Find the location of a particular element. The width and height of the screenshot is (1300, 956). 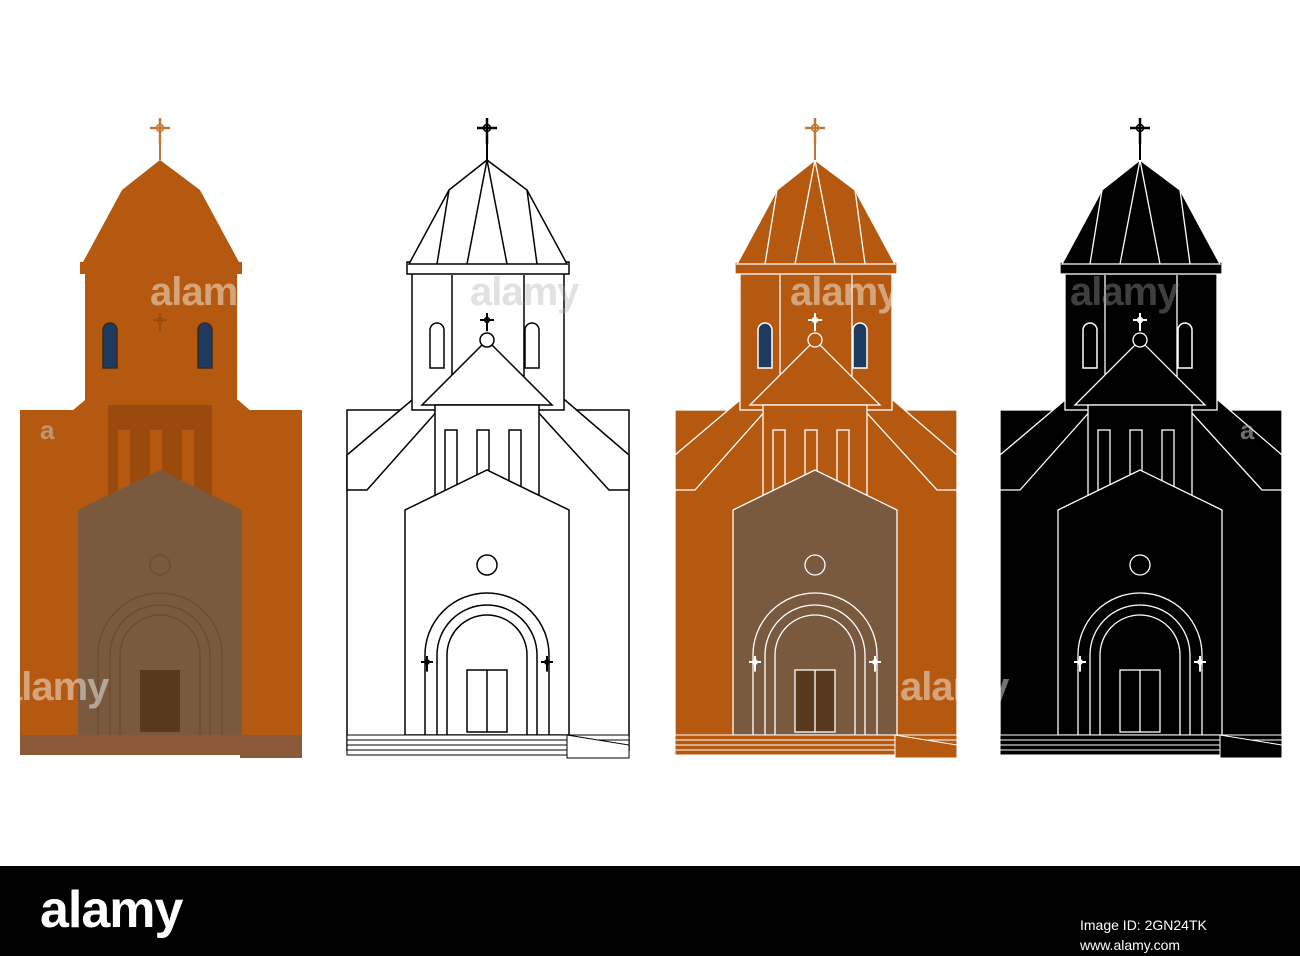

watermark-6: alamy is located at coordinates (954, 687).